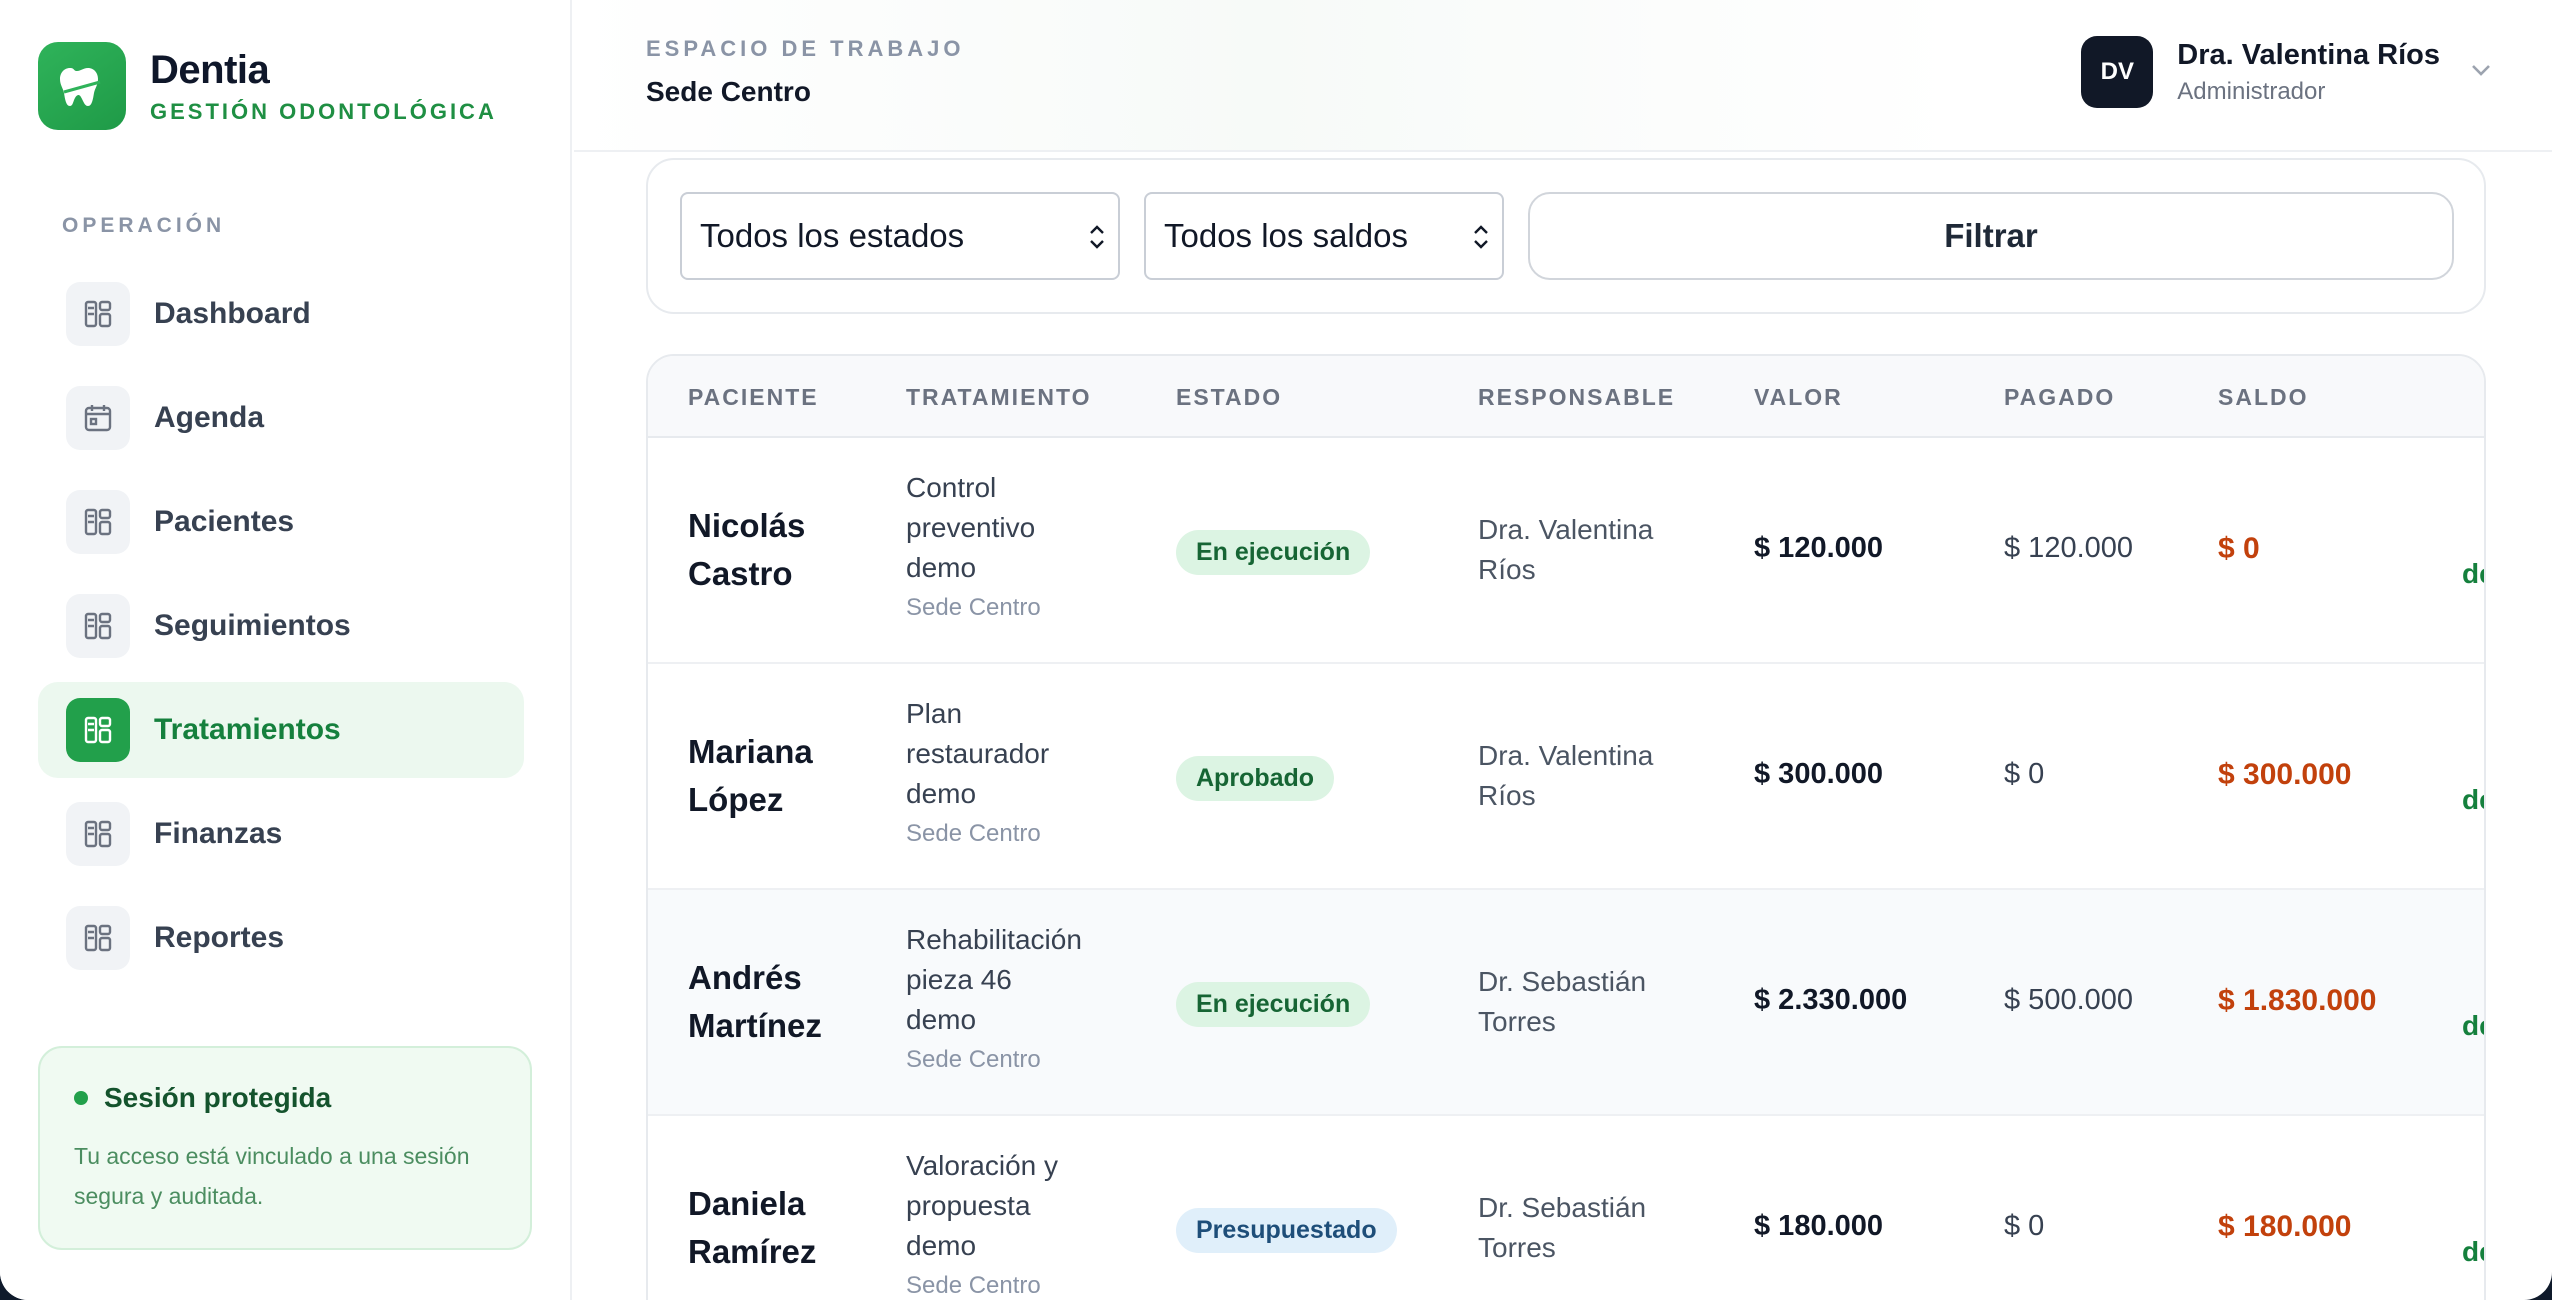 This screenshot has width=2552, height=1300. I want to click on sidebar-item-pacientes: Pacientes, so click(281, 522).